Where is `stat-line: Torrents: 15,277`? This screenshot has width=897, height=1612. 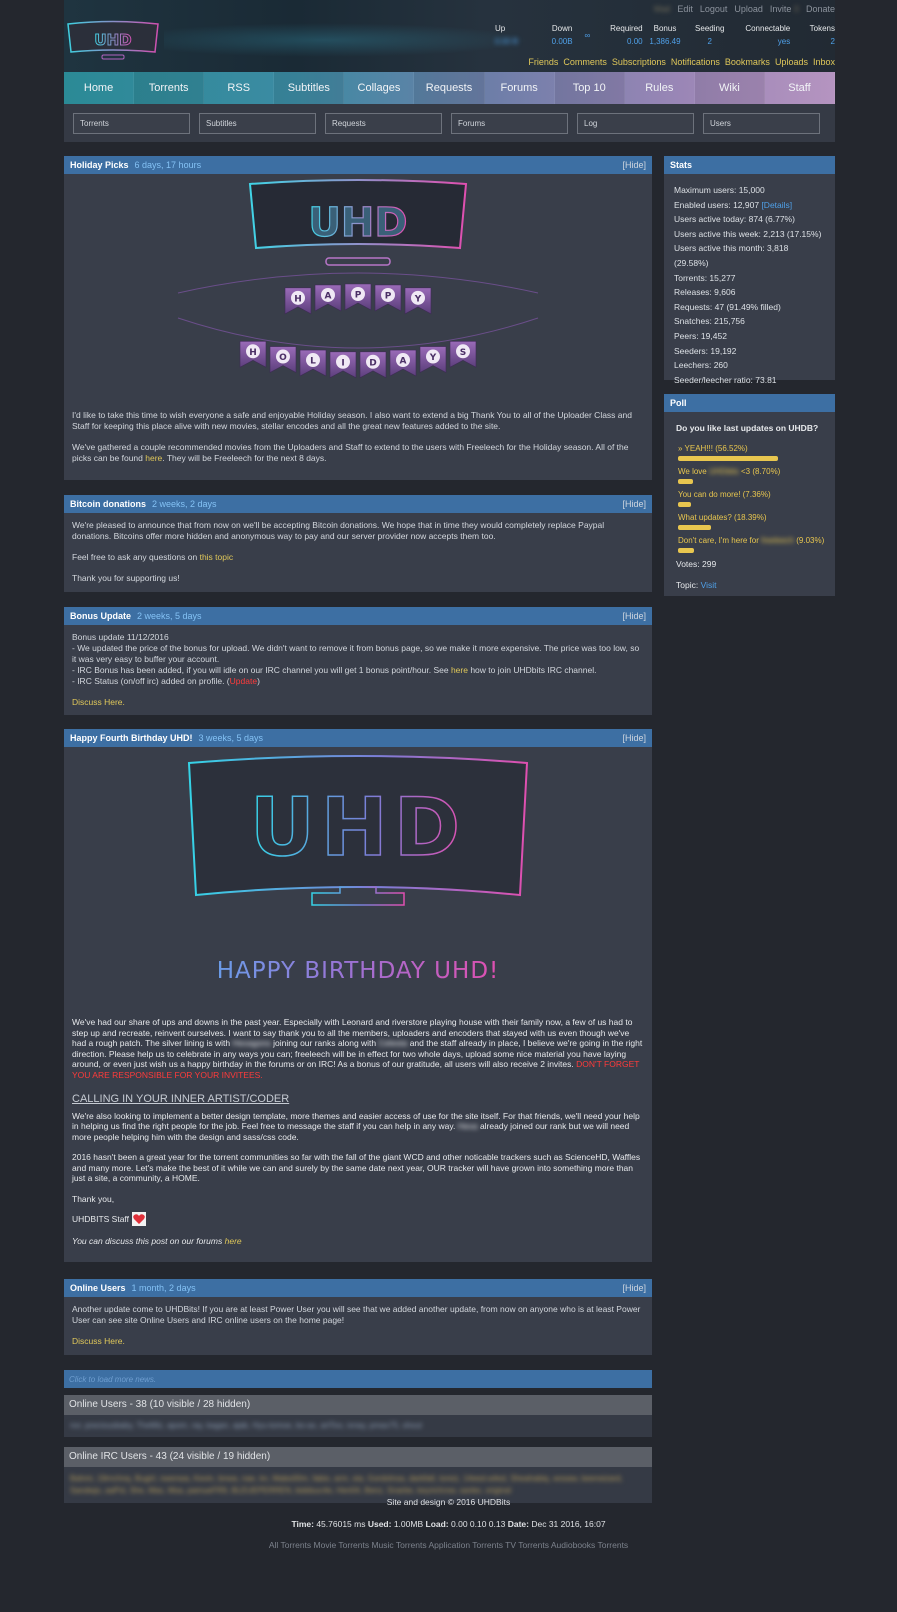
stat-line: Torrents: 15,277 is located at coordinates (705, 277).